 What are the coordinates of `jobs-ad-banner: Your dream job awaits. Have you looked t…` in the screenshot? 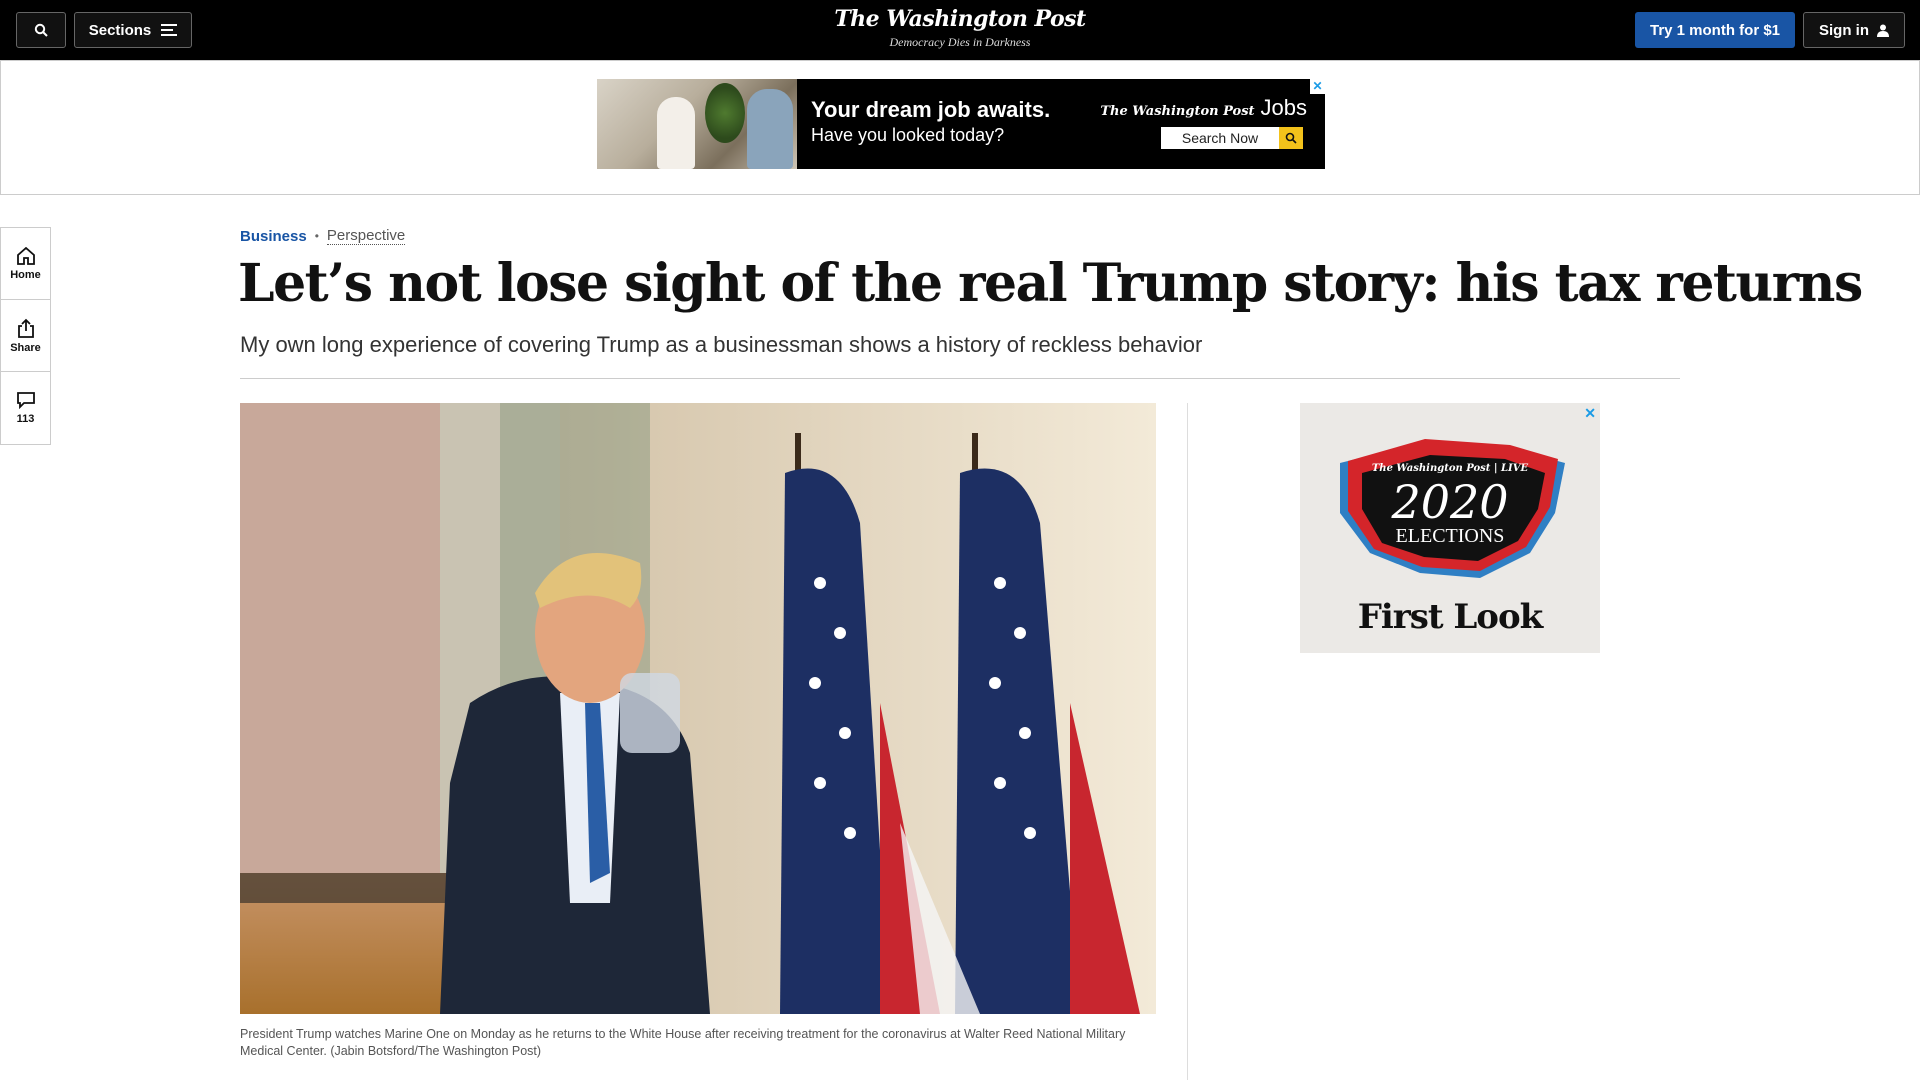 It's located at (961, 124).